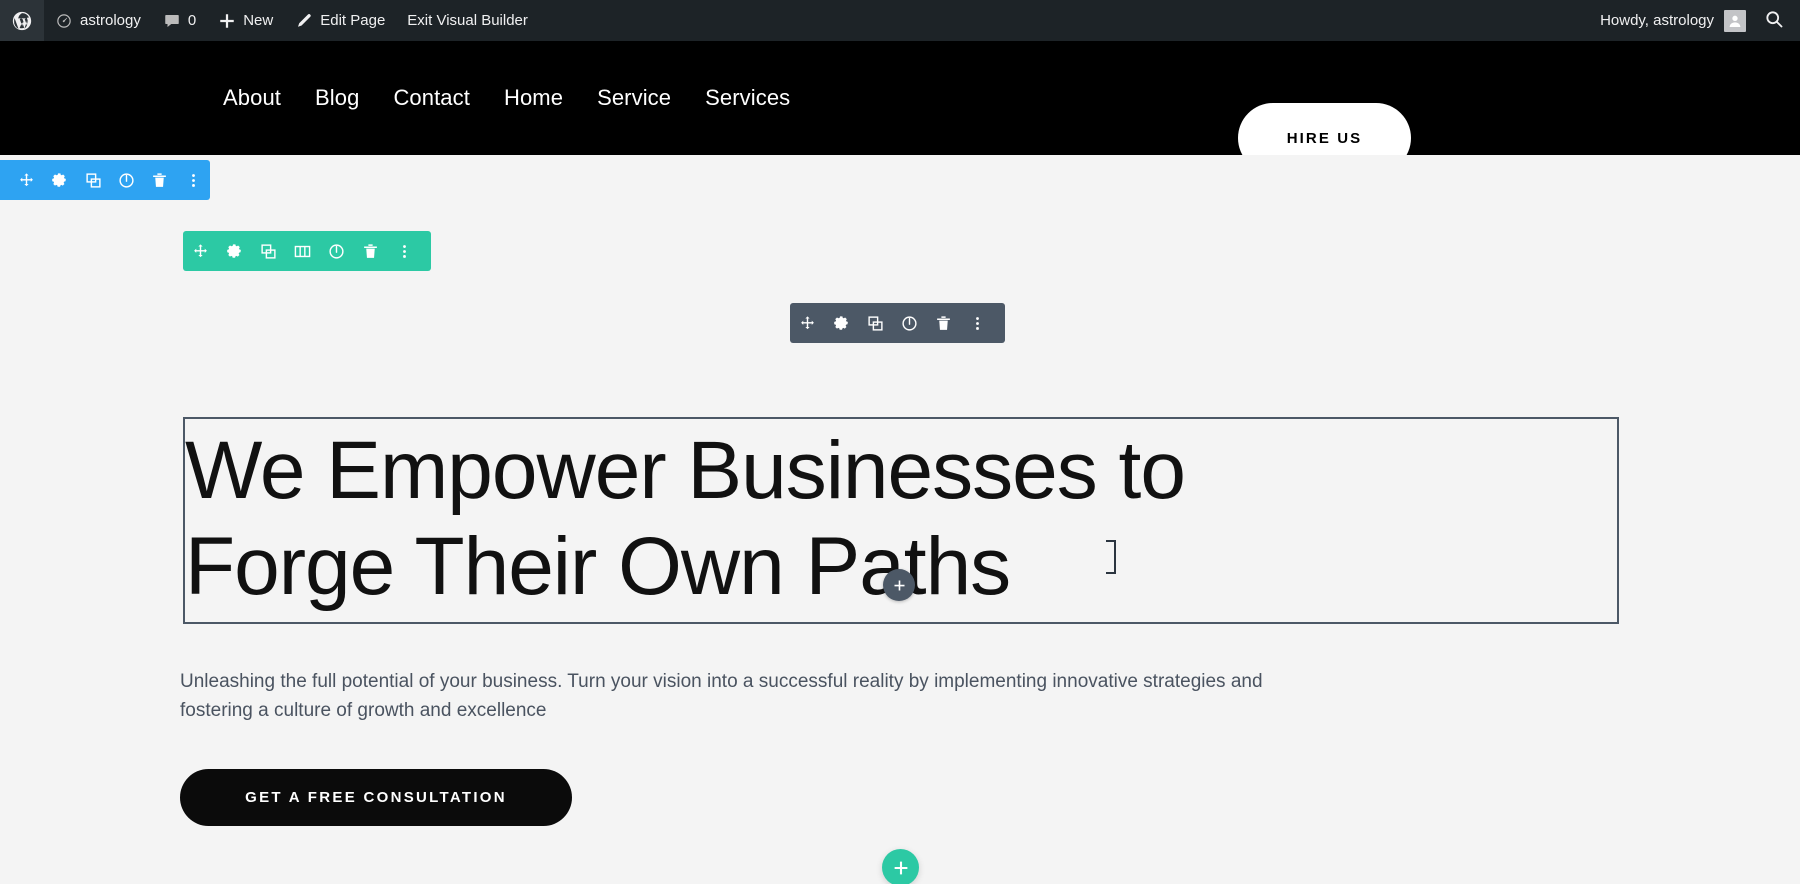  I want to click on primary-nav: About Blog Contact Home Service Services, so click(506, 98).